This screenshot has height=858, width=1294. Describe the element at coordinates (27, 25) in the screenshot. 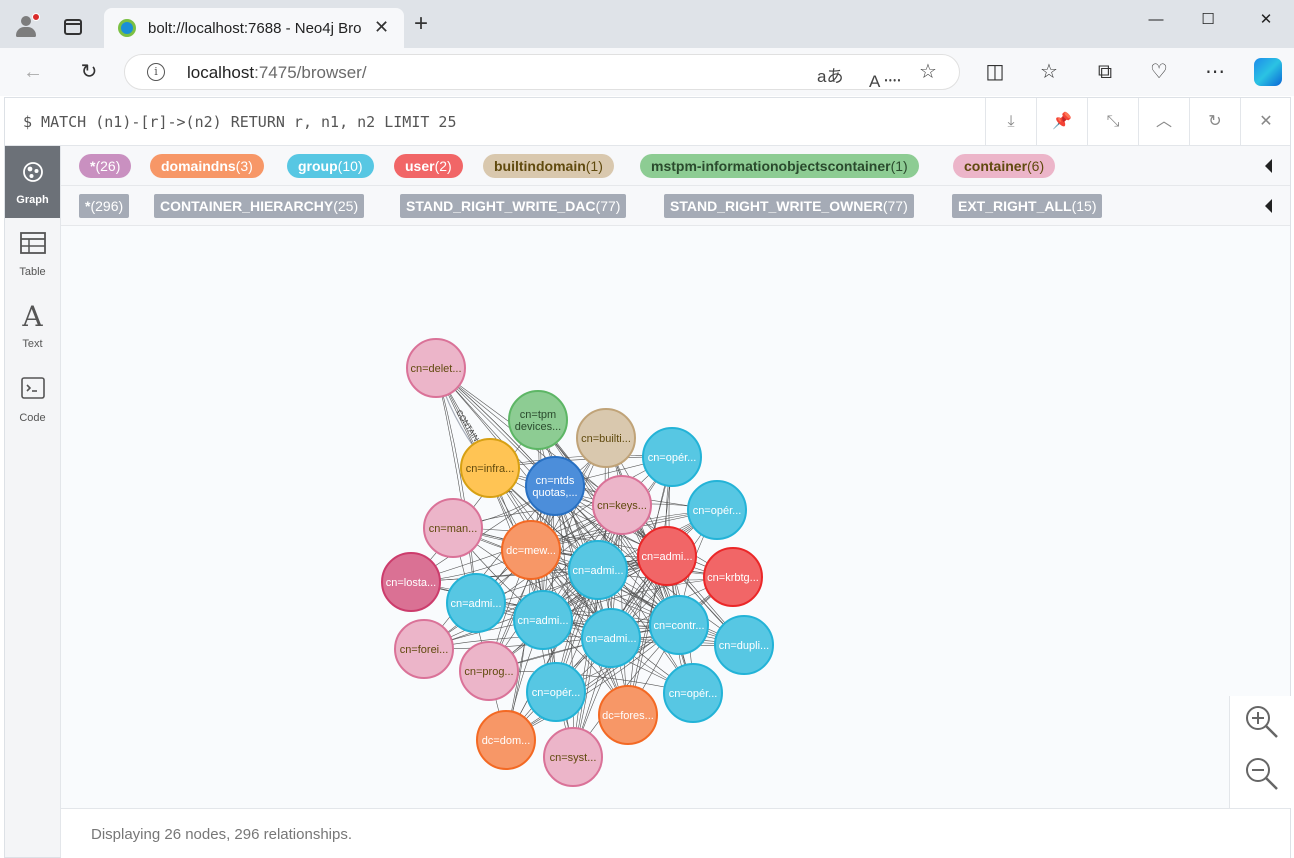

I see `profile-icon` at that location.